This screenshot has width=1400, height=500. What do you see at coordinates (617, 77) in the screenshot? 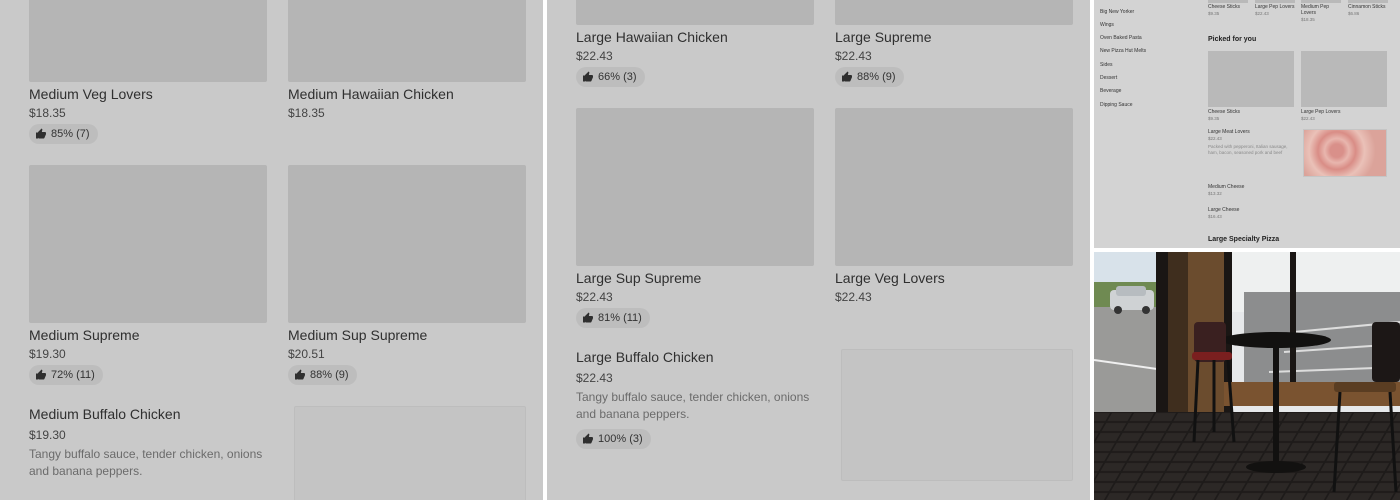
I see `rating-text: 66% (3)` at bounding box center [617, 77].